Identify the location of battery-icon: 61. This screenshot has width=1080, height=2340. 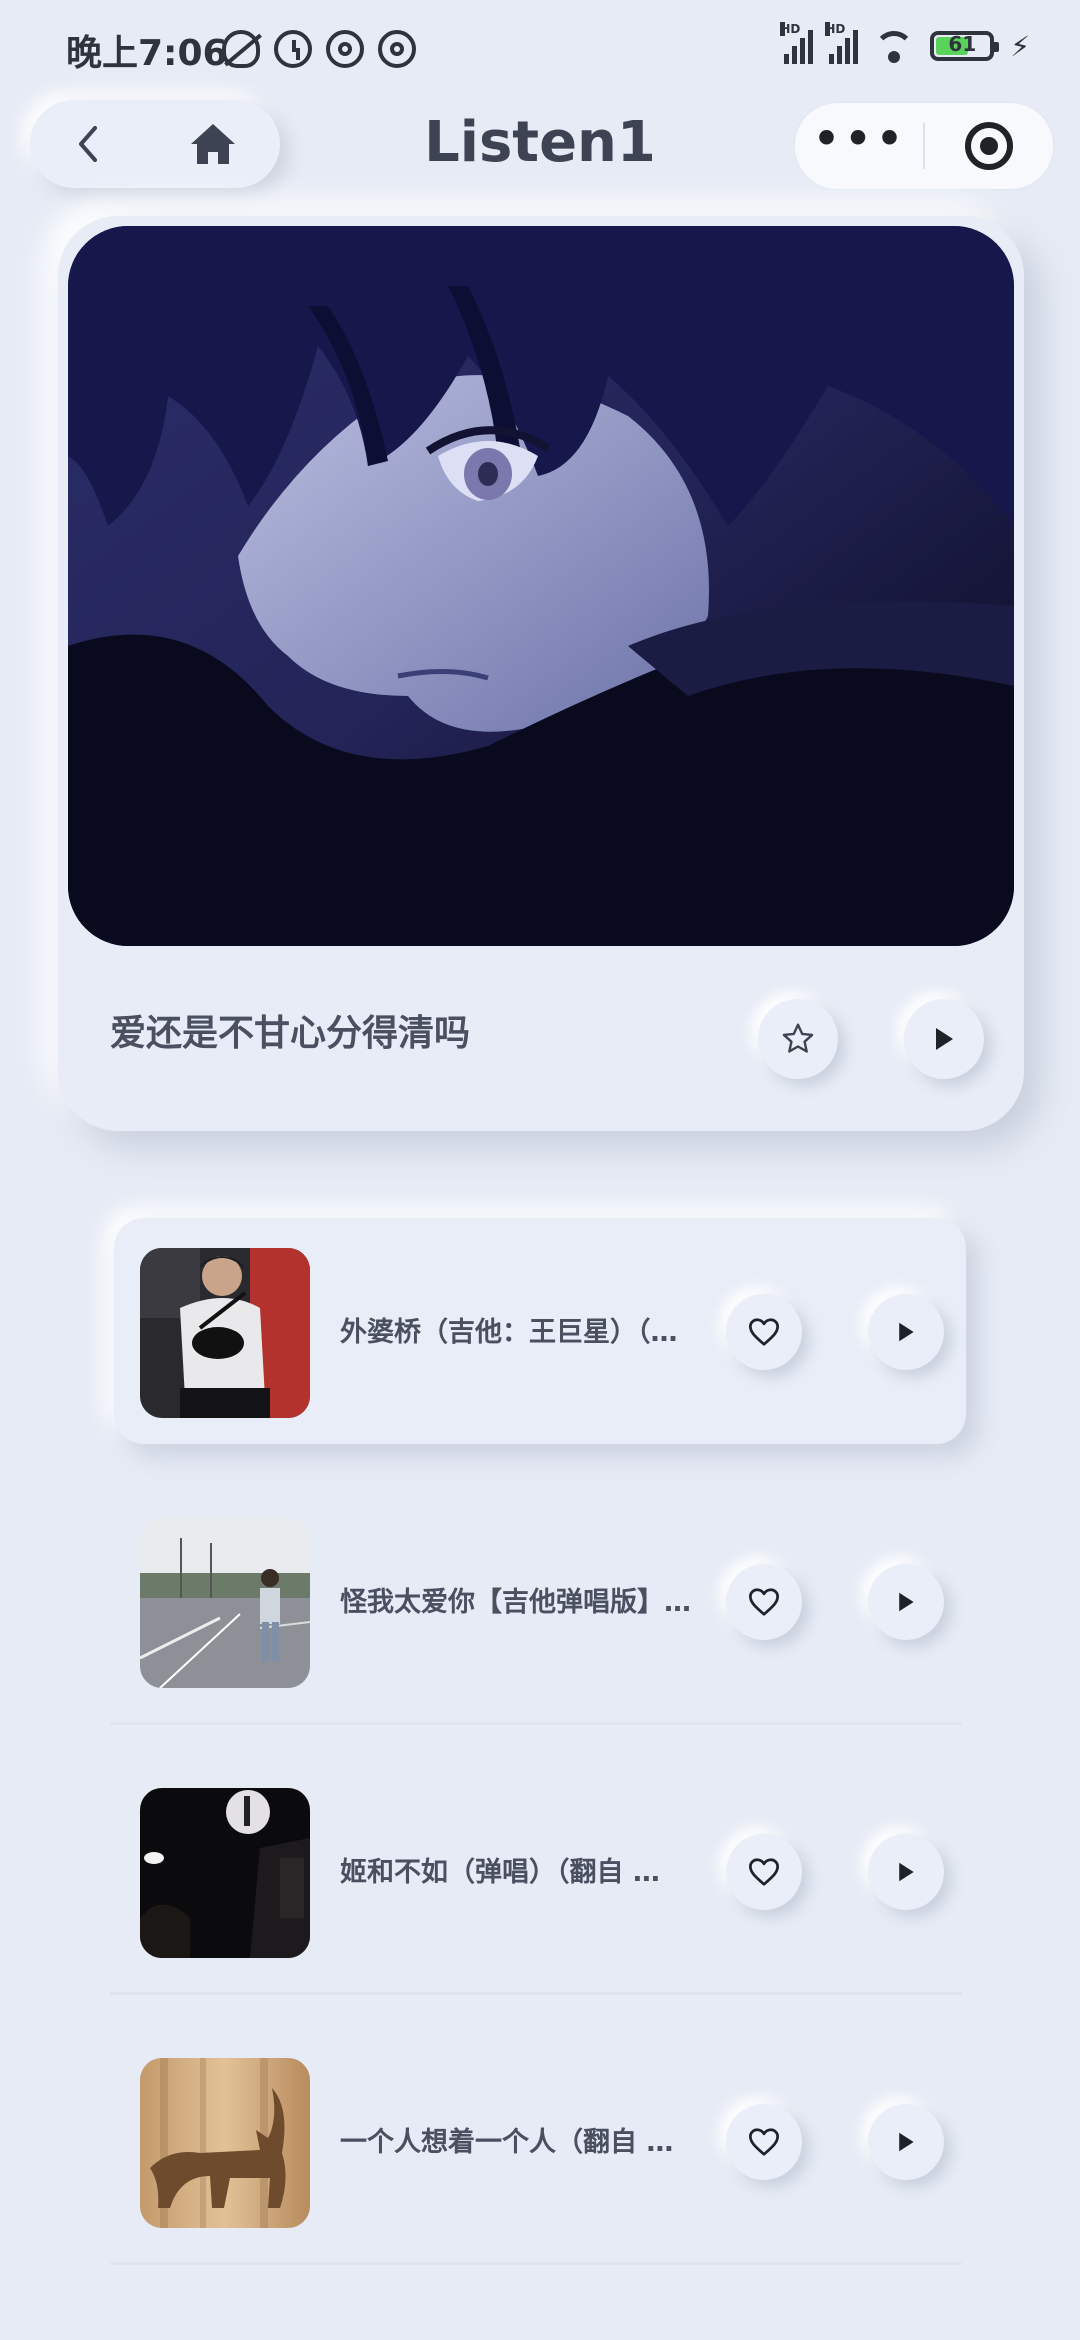
(965, 46).